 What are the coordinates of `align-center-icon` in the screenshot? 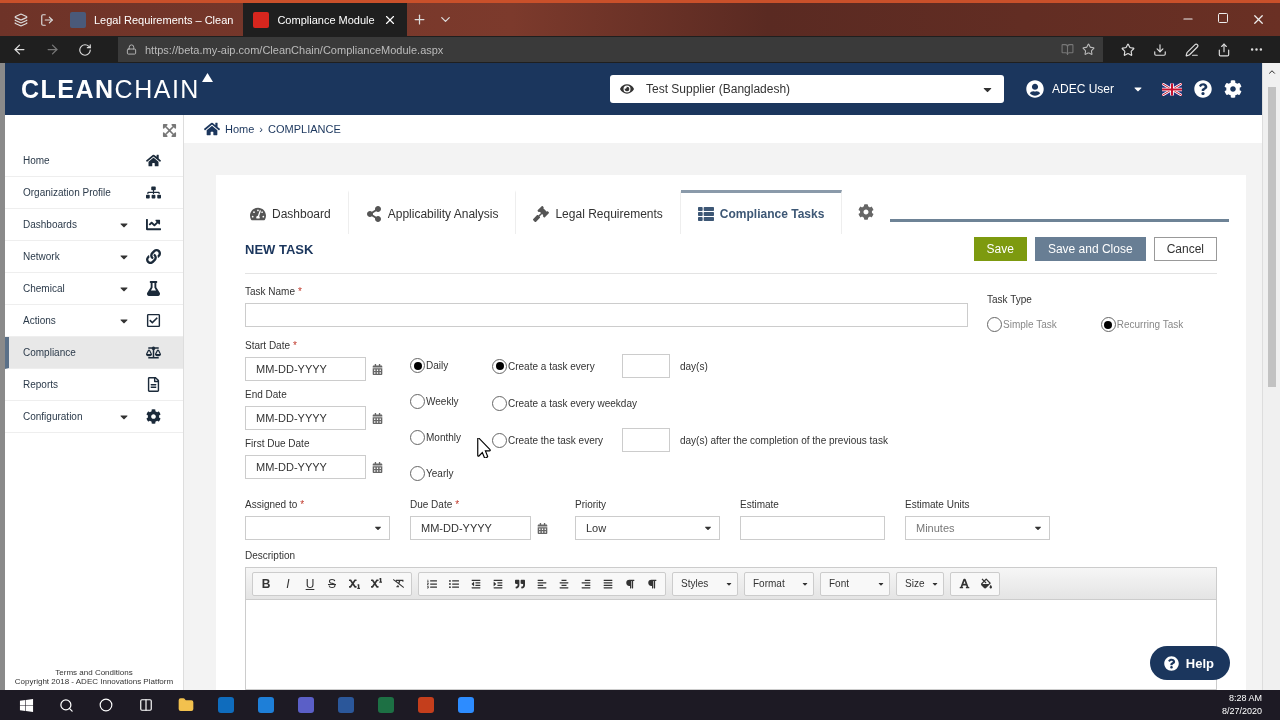 It's located at (564, 583).